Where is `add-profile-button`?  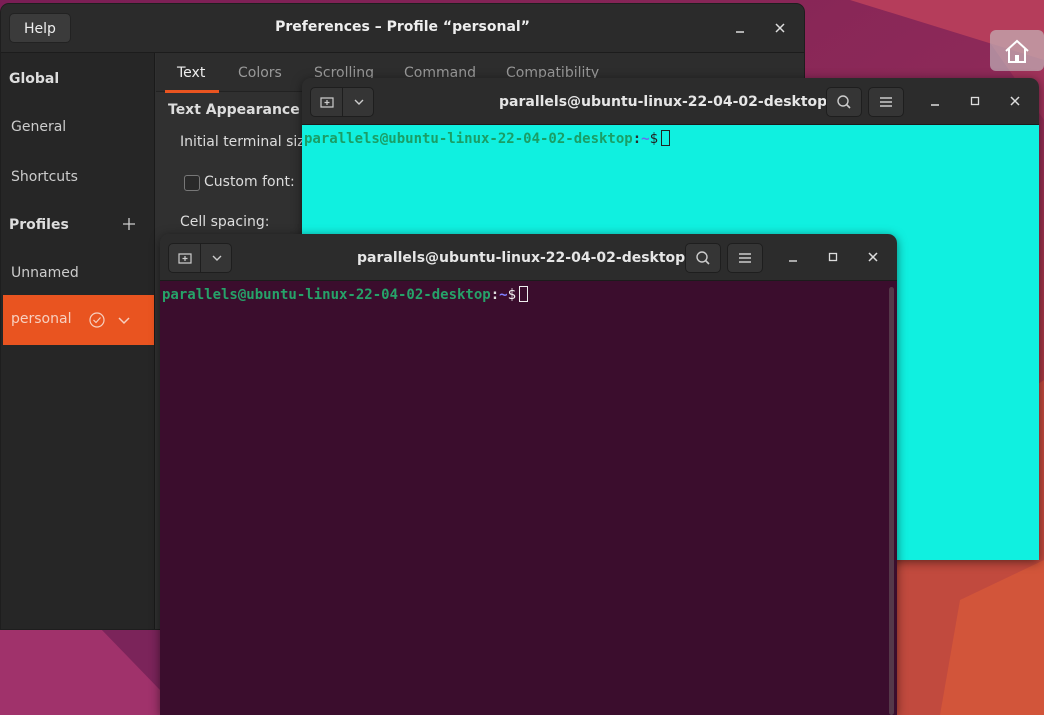 add-profile-button is located at coordinates (129, 224).